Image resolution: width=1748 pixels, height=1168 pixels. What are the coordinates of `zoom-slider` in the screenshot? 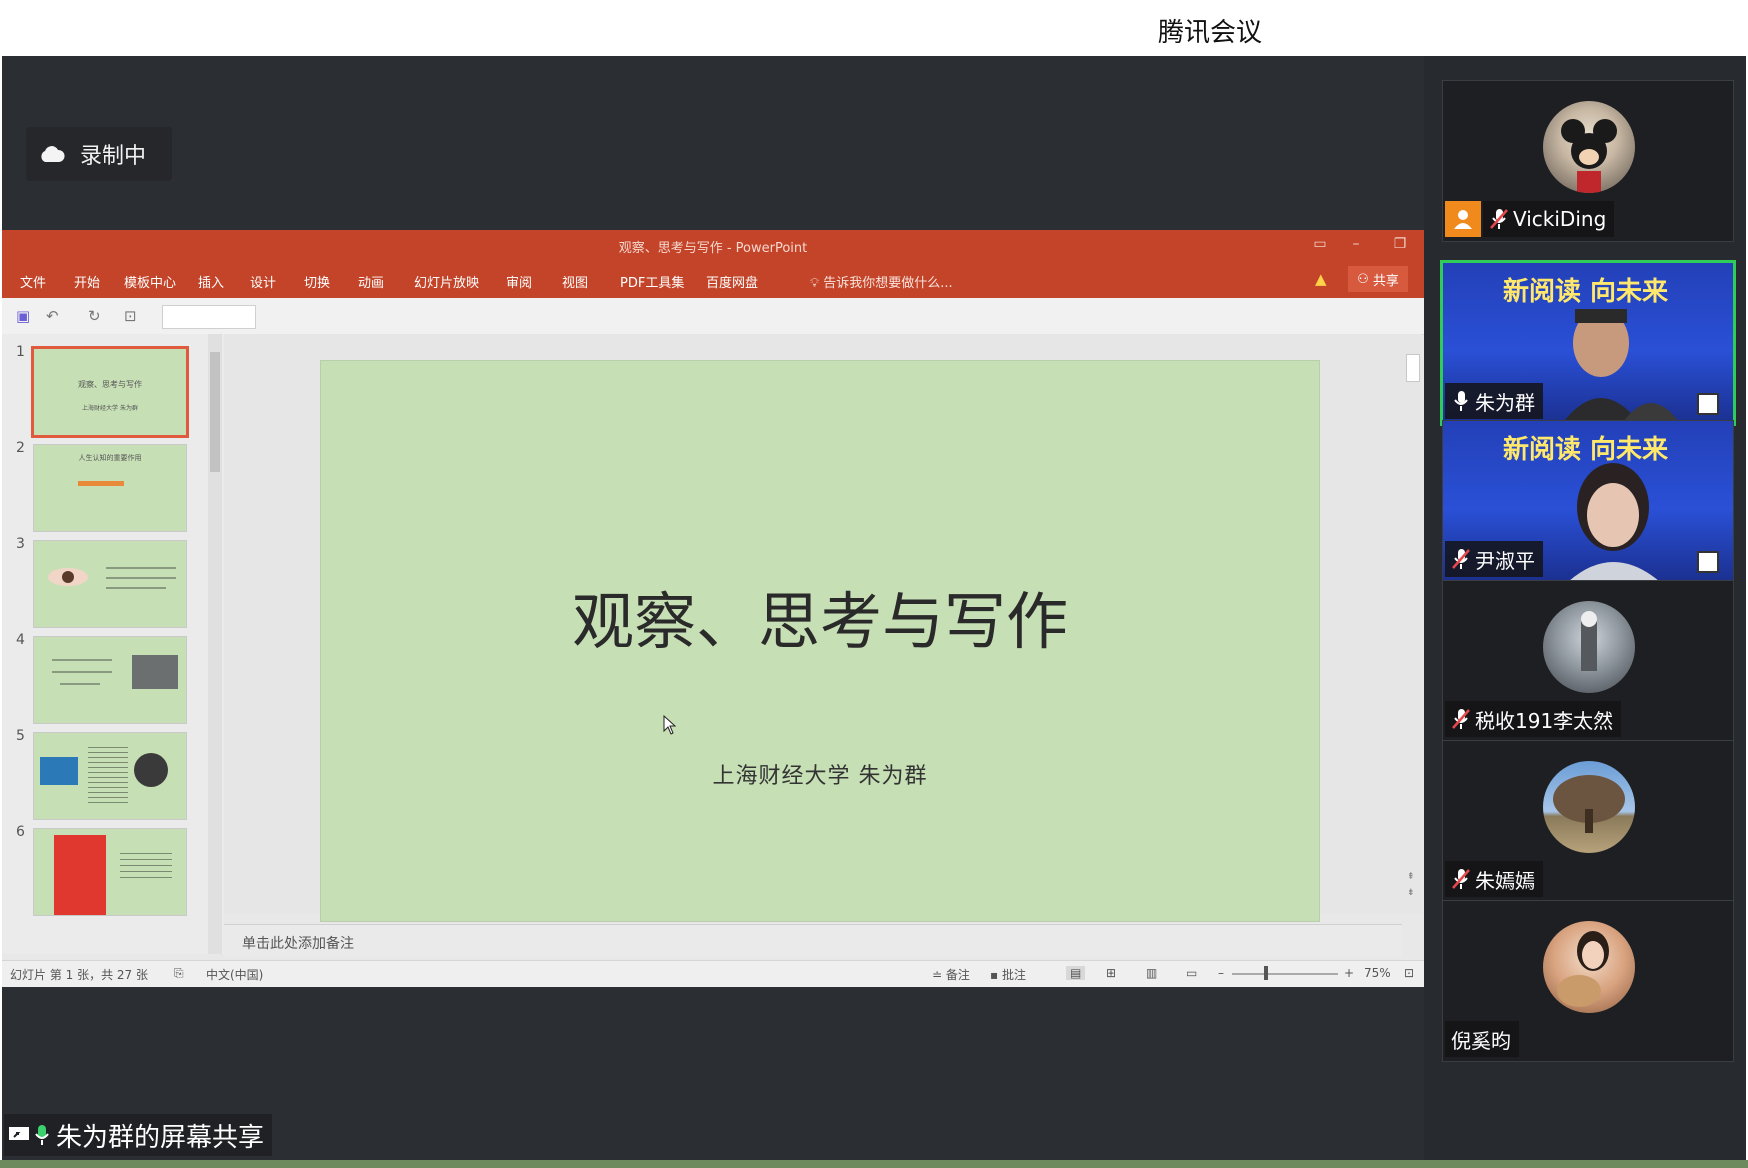 It's located at (1285, 974).